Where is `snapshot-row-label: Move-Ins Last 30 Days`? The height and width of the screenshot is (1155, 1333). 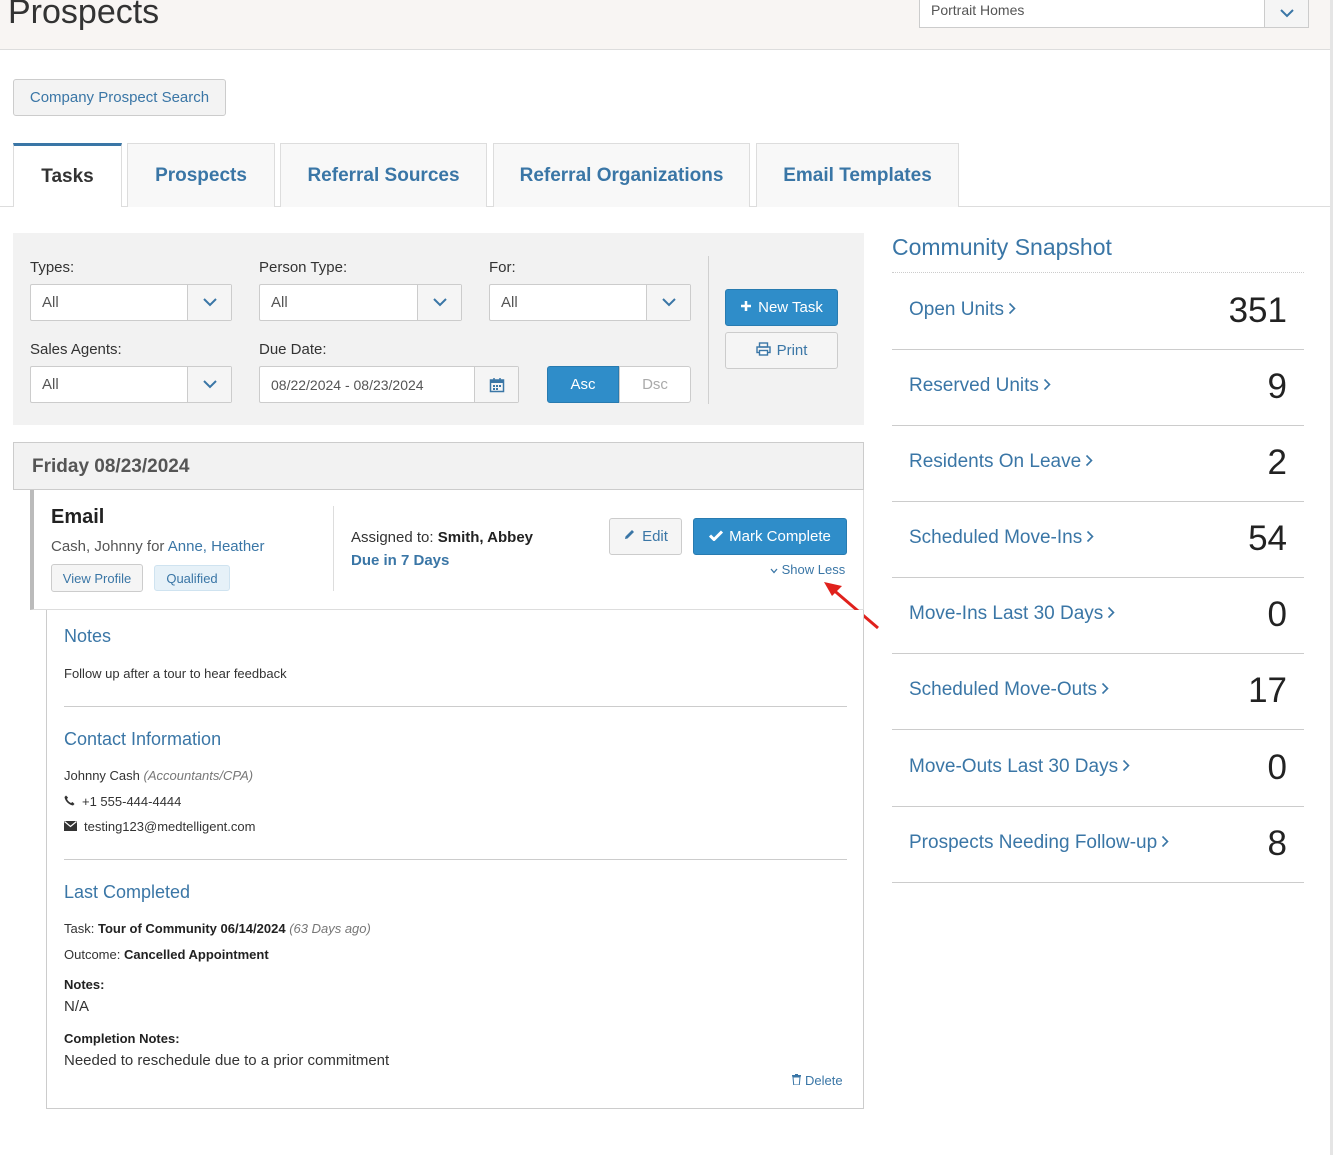 snapshot-row-label: Move-Ins Last 30 Days is located at coordinates (1012, 614).